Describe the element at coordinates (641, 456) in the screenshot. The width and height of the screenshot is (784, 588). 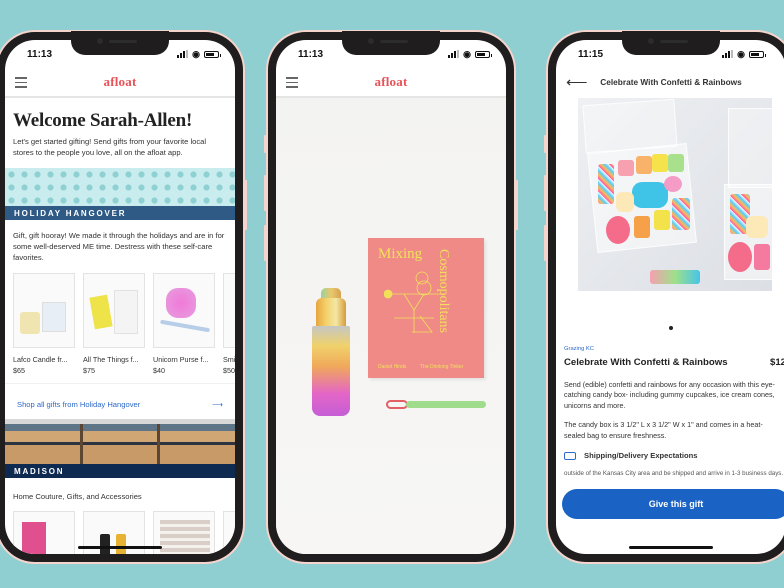
I see `shipping-label: Shipping/Delivery Expectations` at that location.